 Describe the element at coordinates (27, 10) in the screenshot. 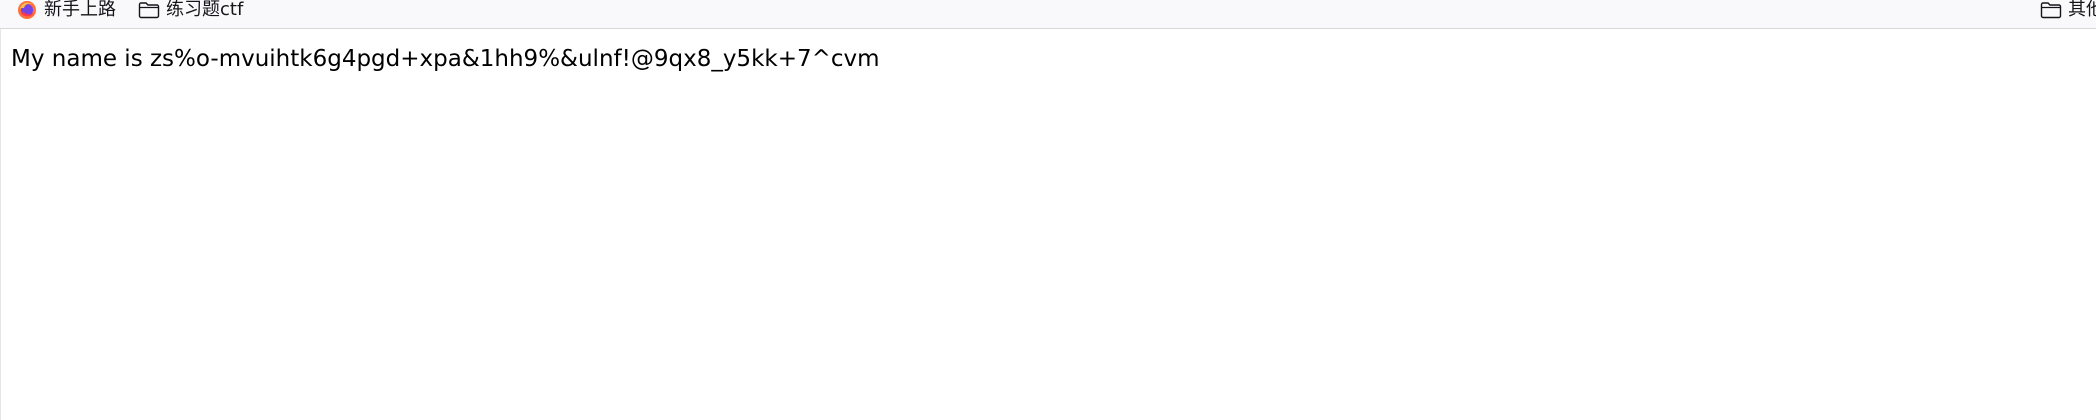

I see `firefox-icon` at that location.